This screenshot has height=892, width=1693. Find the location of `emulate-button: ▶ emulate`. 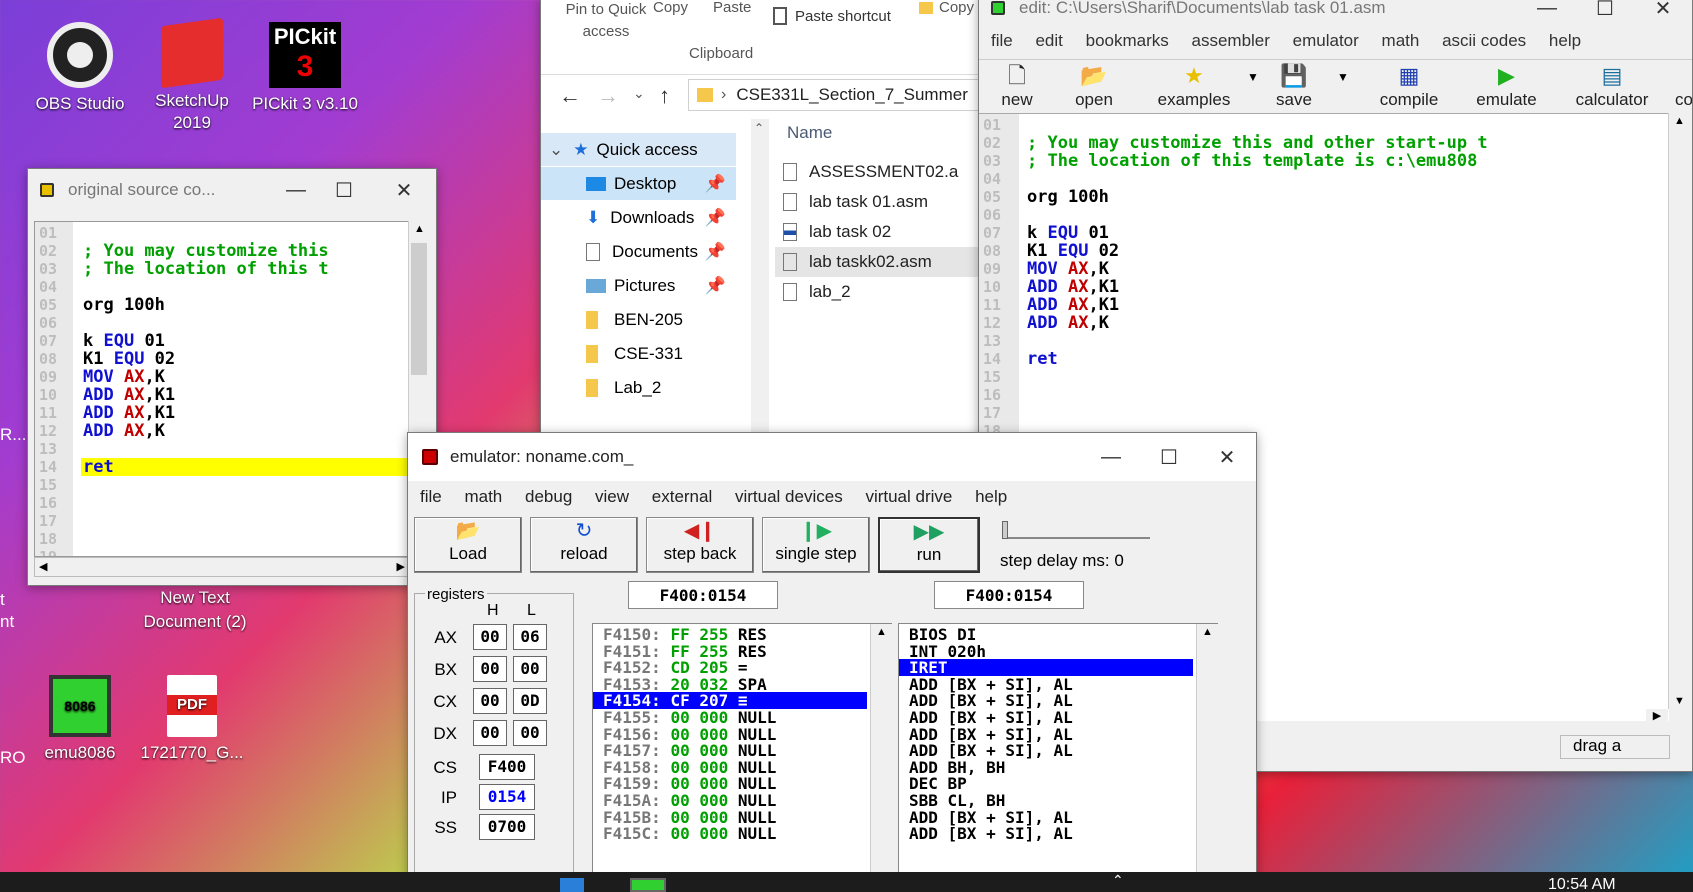

emulate-button: ▶ emulate is located at coordinates (1506, 86).